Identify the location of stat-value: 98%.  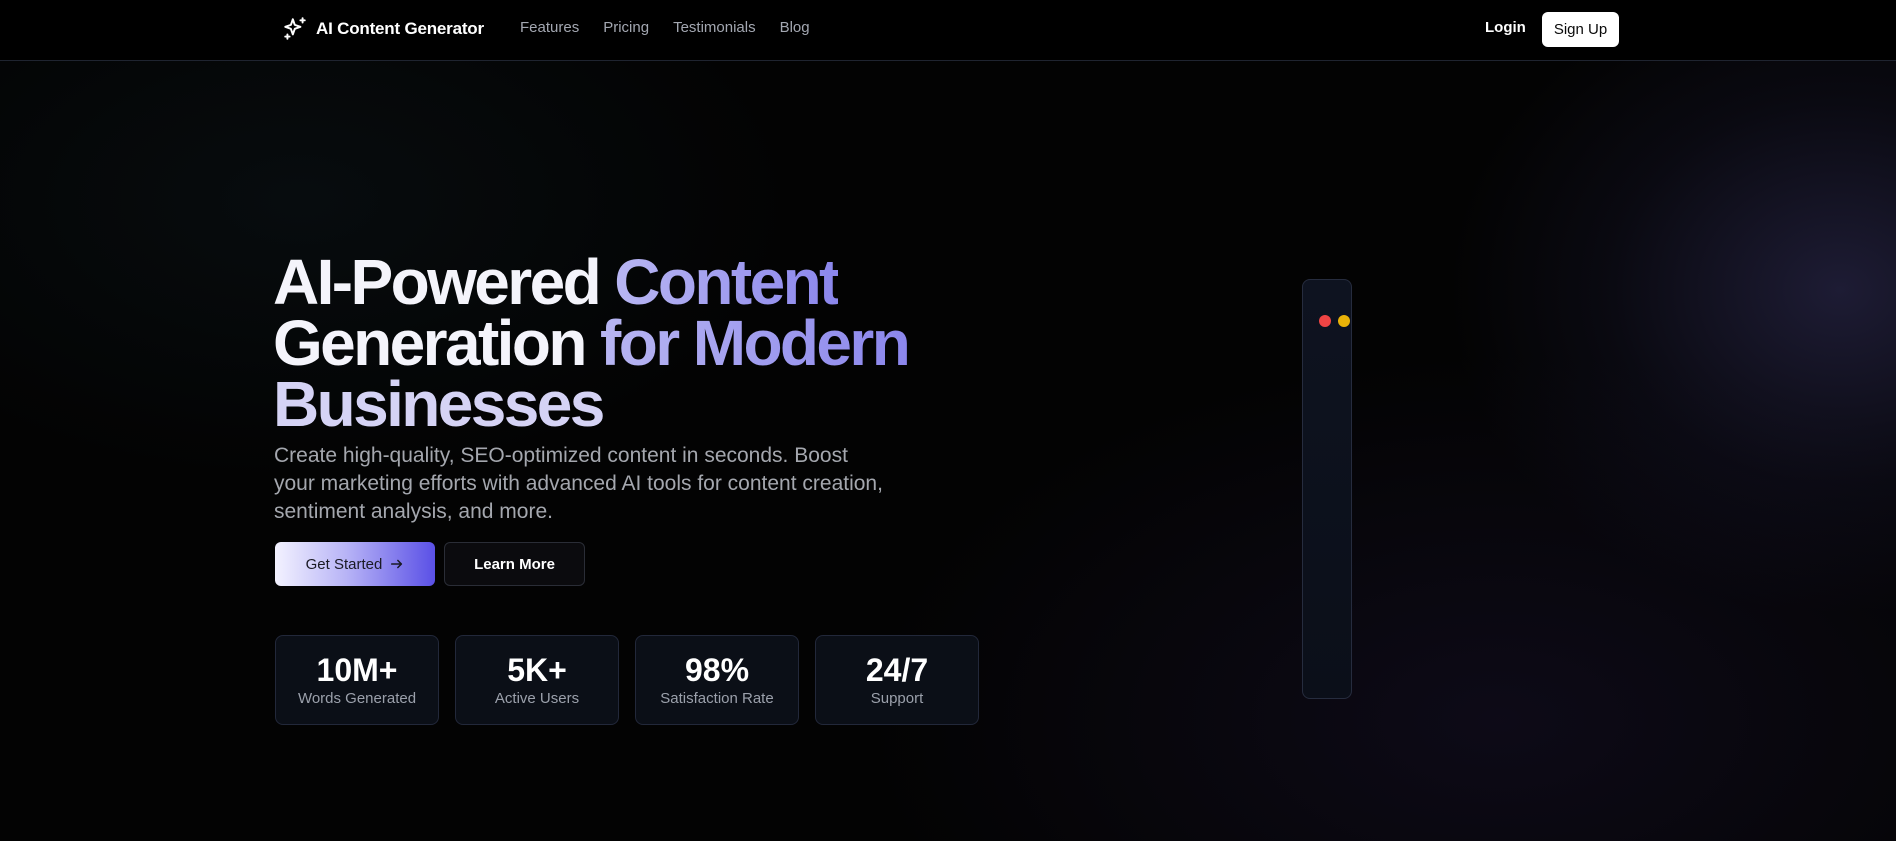
(717, 669).